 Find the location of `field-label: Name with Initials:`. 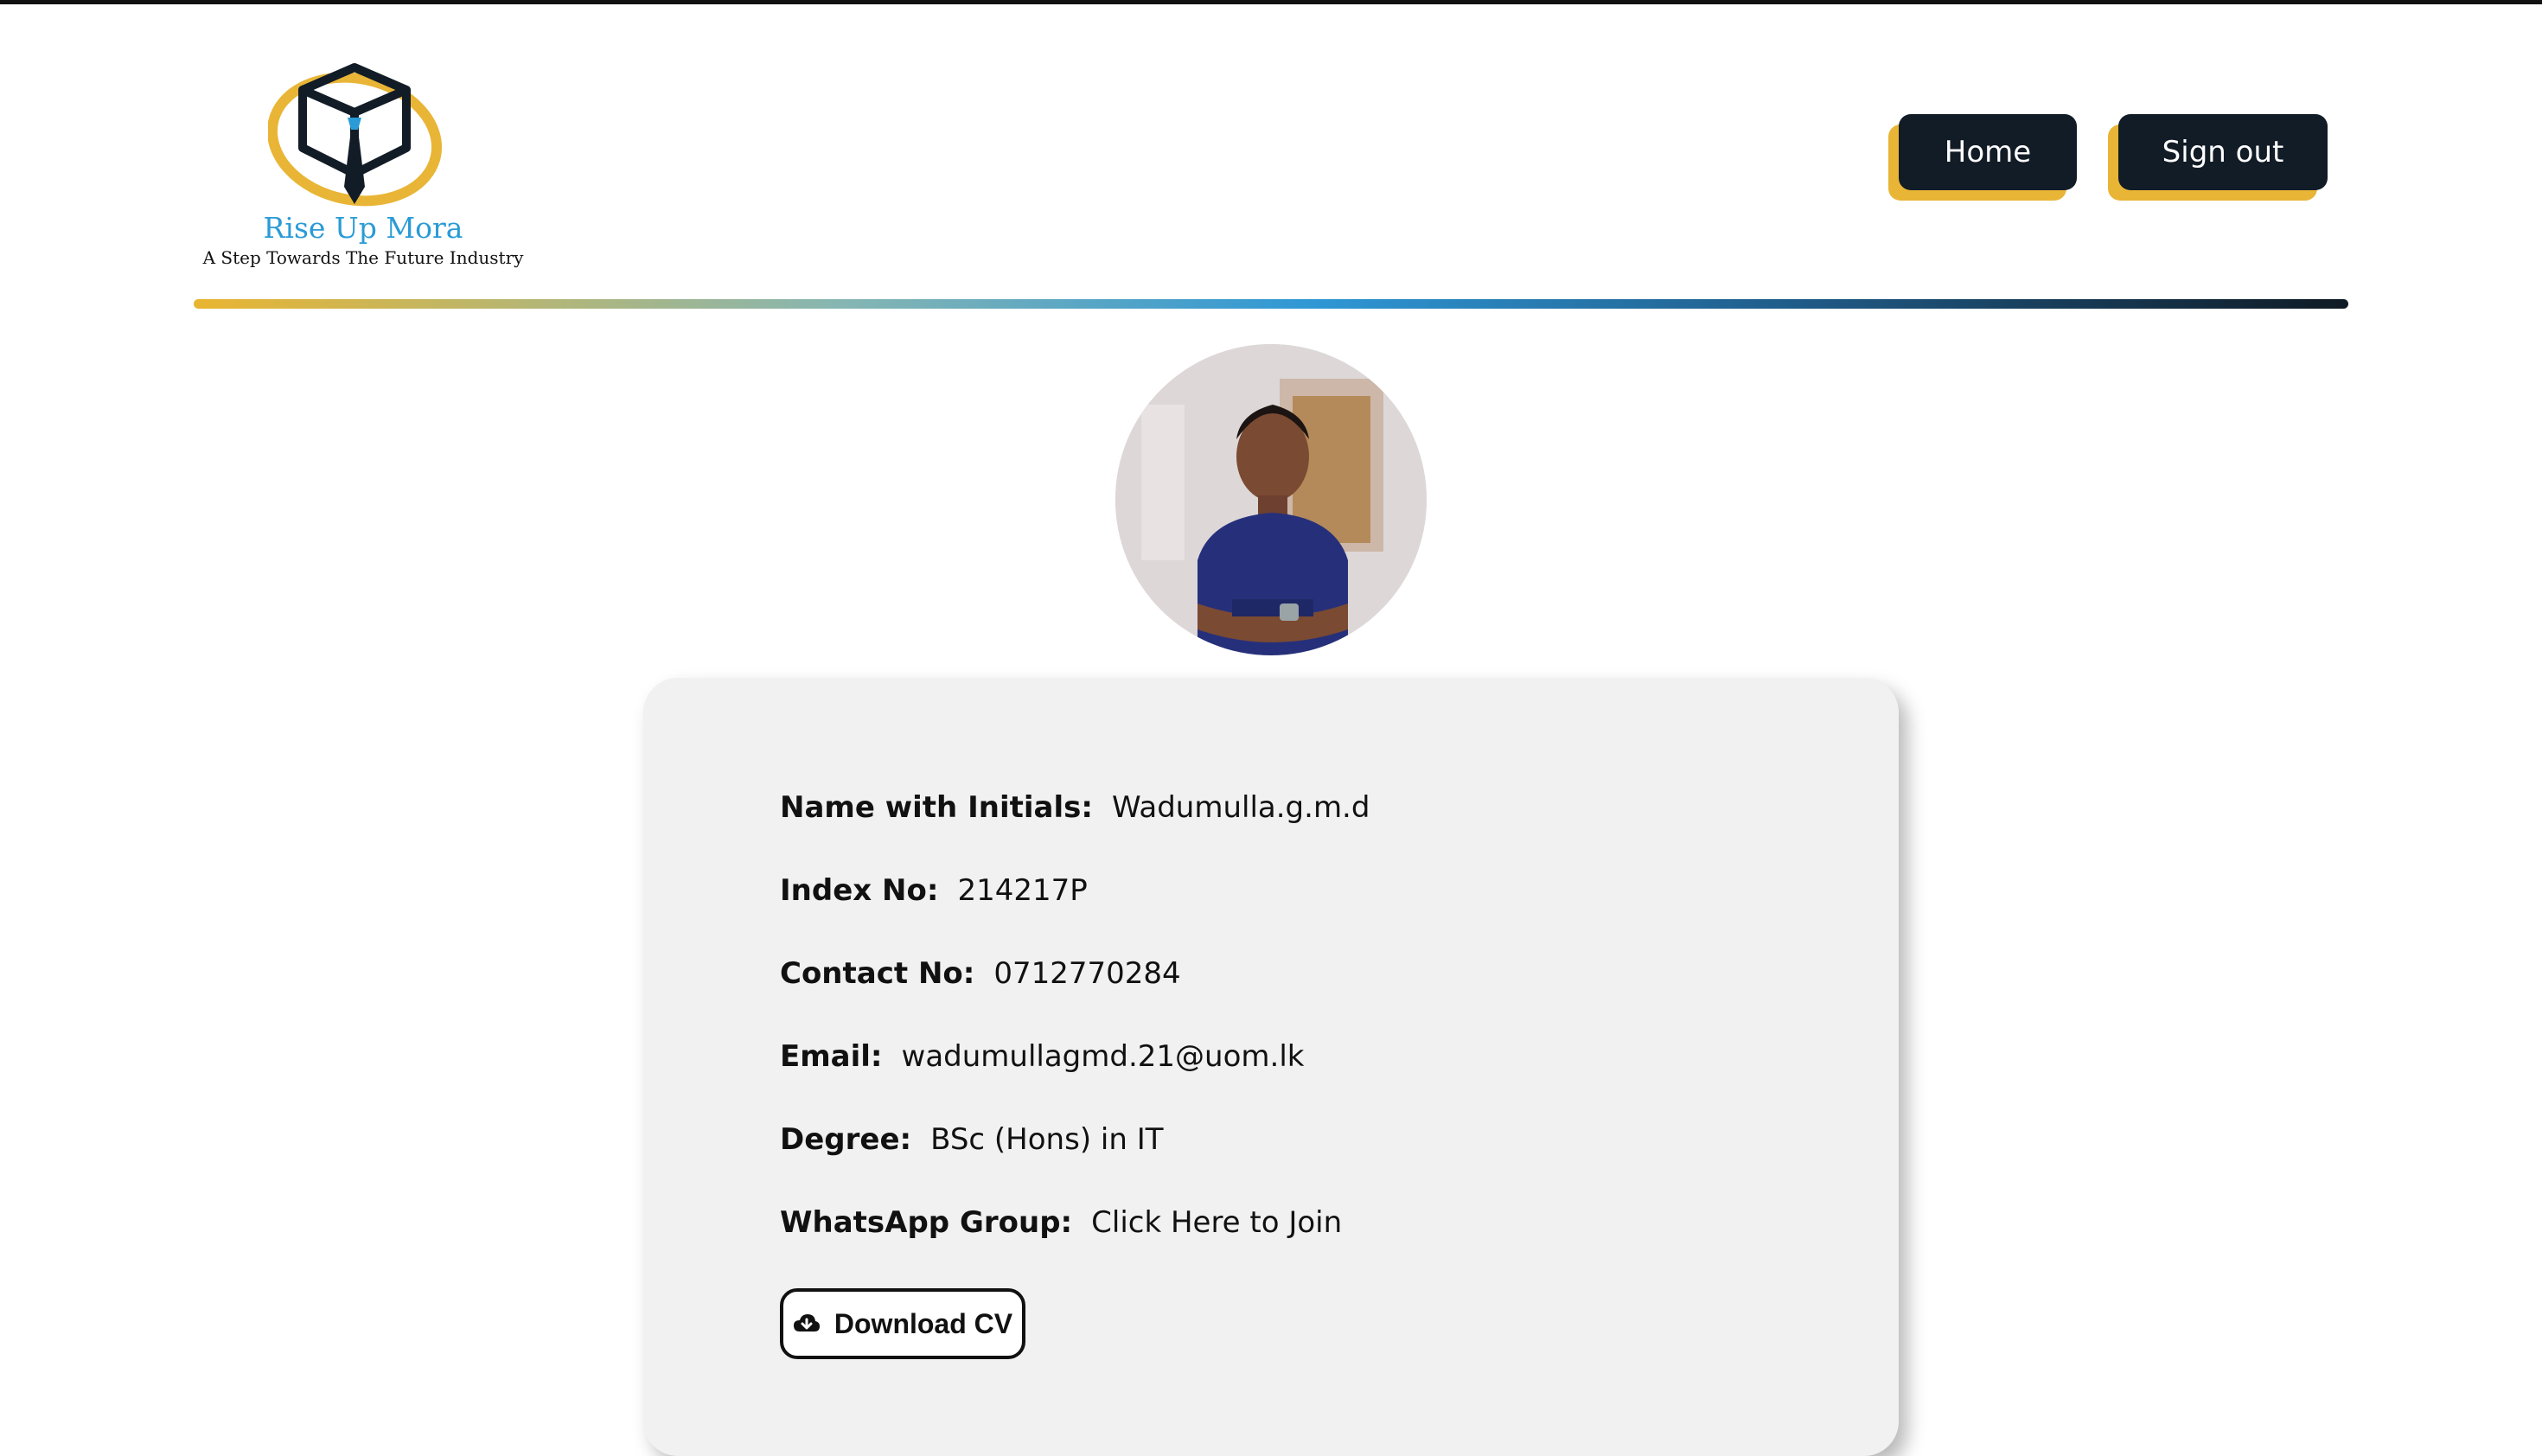

field-label: Name with Initials: is located at coordinates (936, 807).